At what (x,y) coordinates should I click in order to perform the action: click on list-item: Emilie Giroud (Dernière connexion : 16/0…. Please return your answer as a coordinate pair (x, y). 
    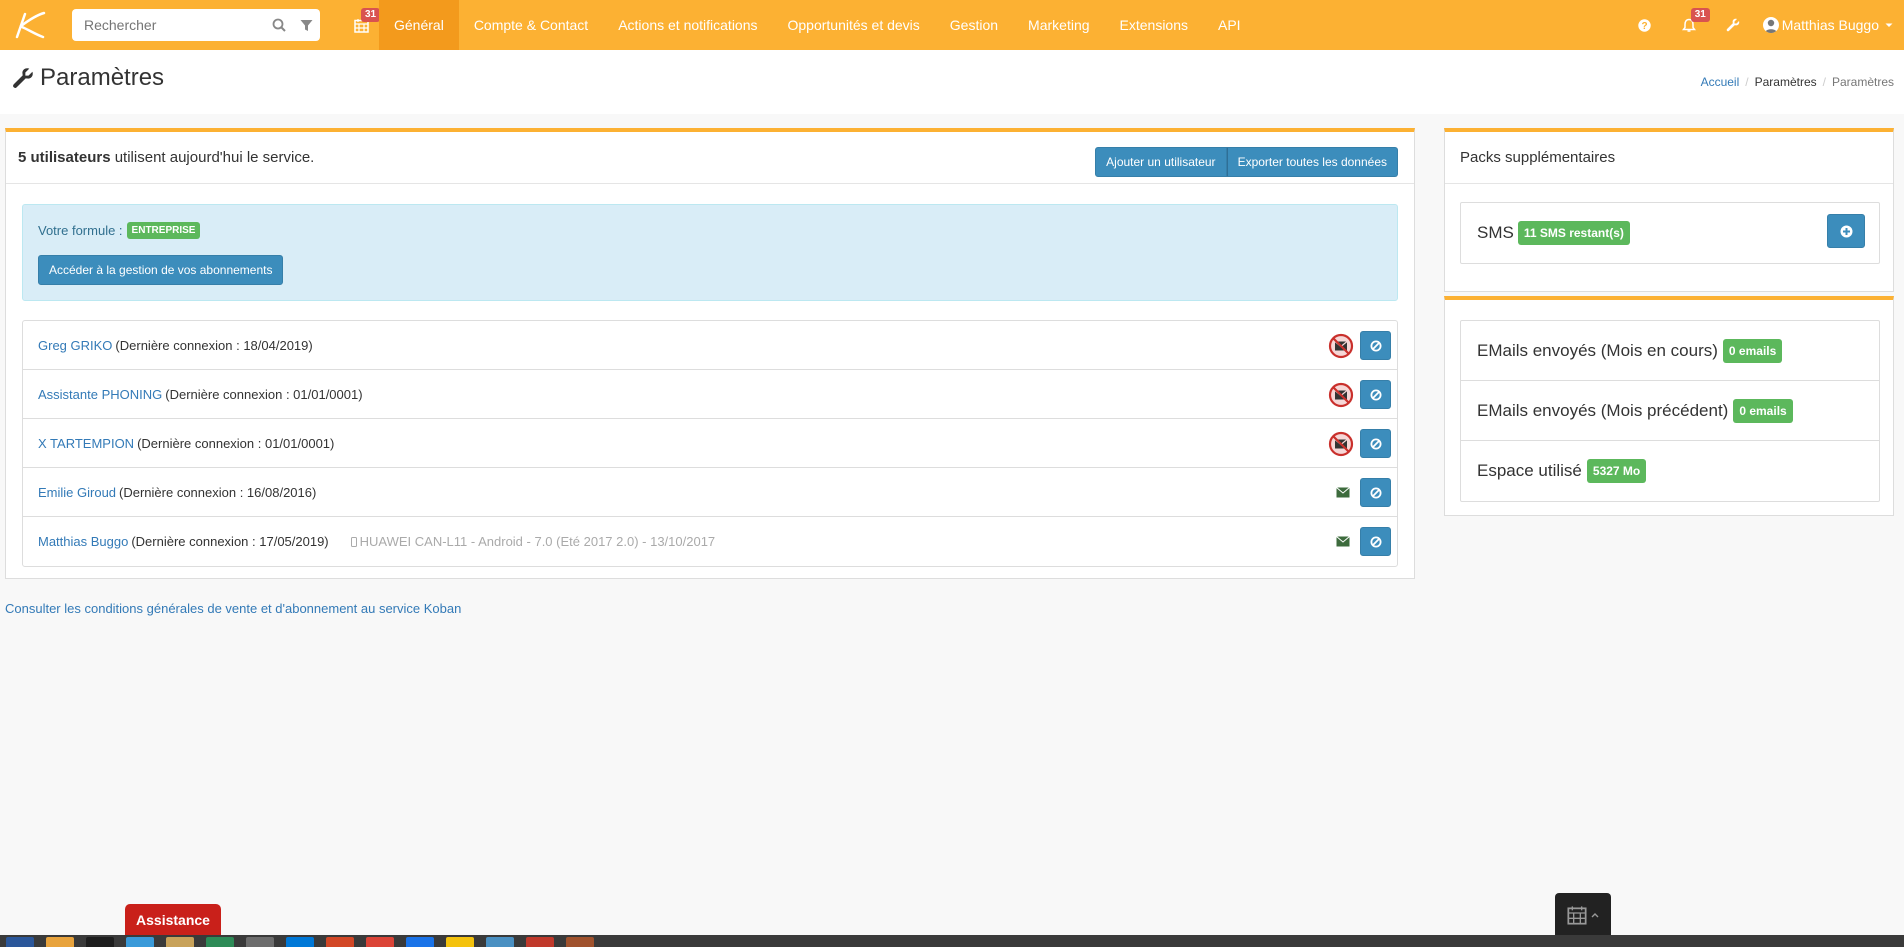
    Looking at the image, I should click on (710, 492).